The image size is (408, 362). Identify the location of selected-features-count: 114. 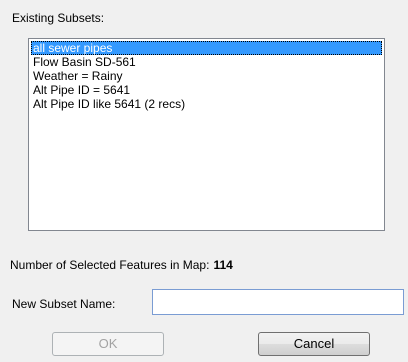
(223, 265).